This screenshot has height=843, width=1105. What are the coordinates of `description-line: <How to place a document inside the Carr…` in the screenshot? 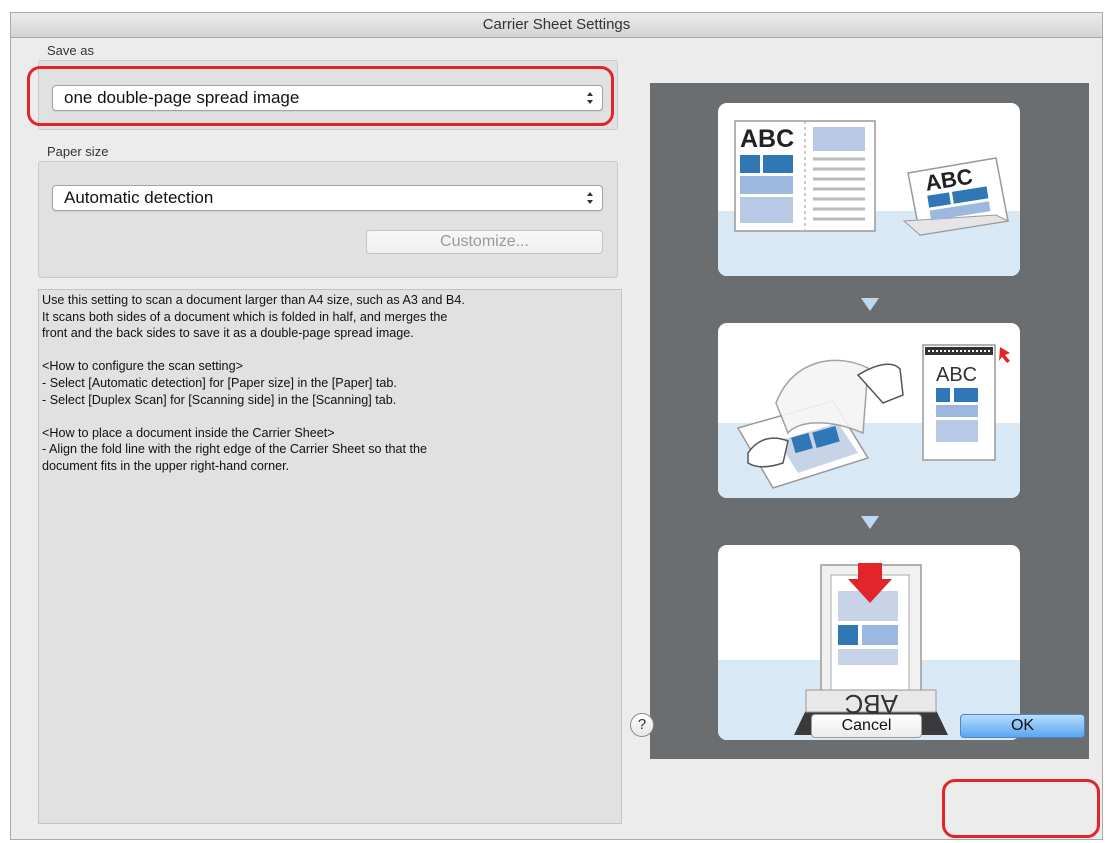 It's located at (188, 432).